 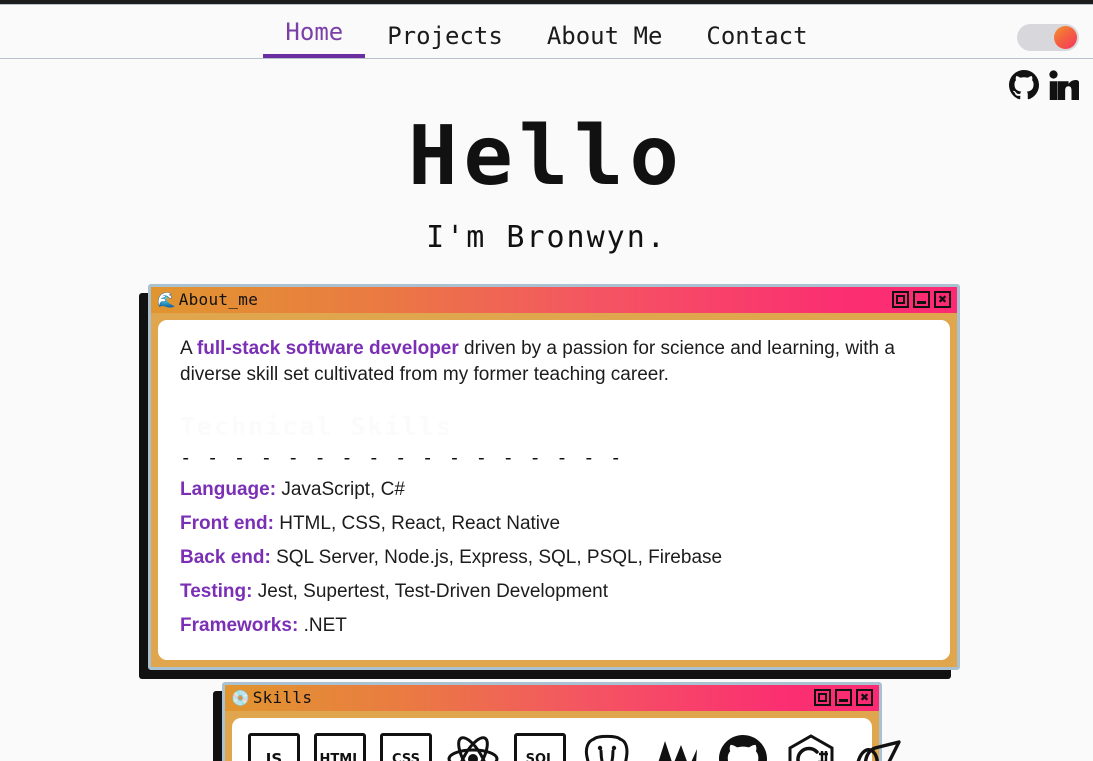 I want to click on skill-label: Front end:, so click(x=227, y=523).